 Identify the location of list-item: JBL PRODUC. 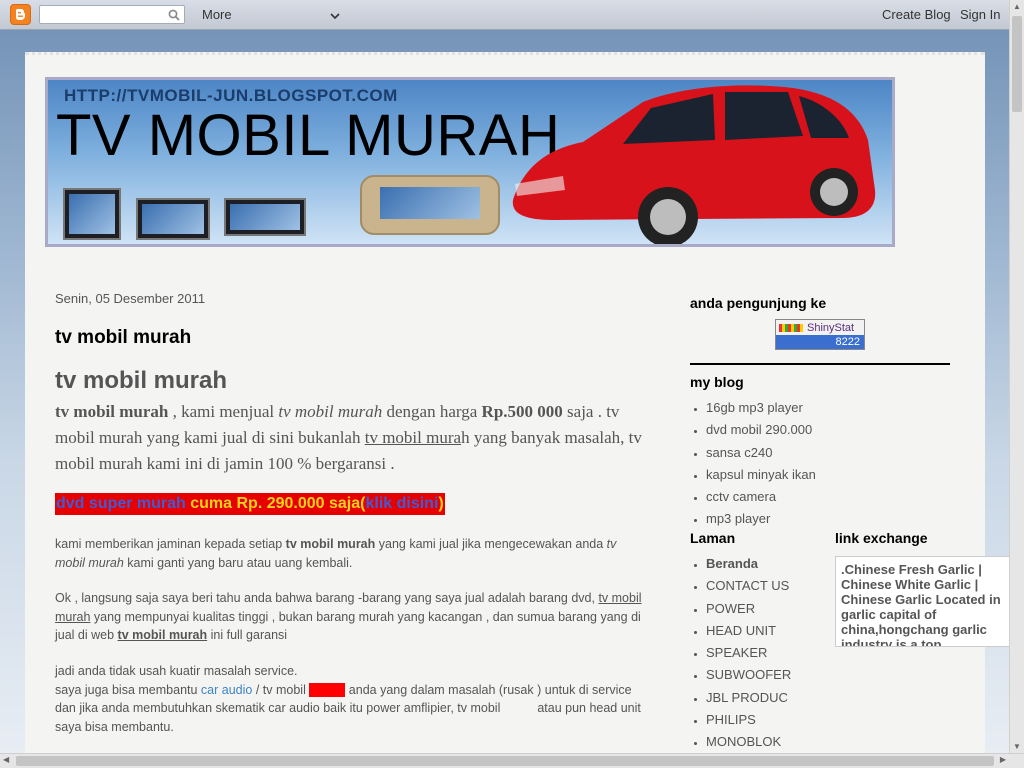
(768, 698).